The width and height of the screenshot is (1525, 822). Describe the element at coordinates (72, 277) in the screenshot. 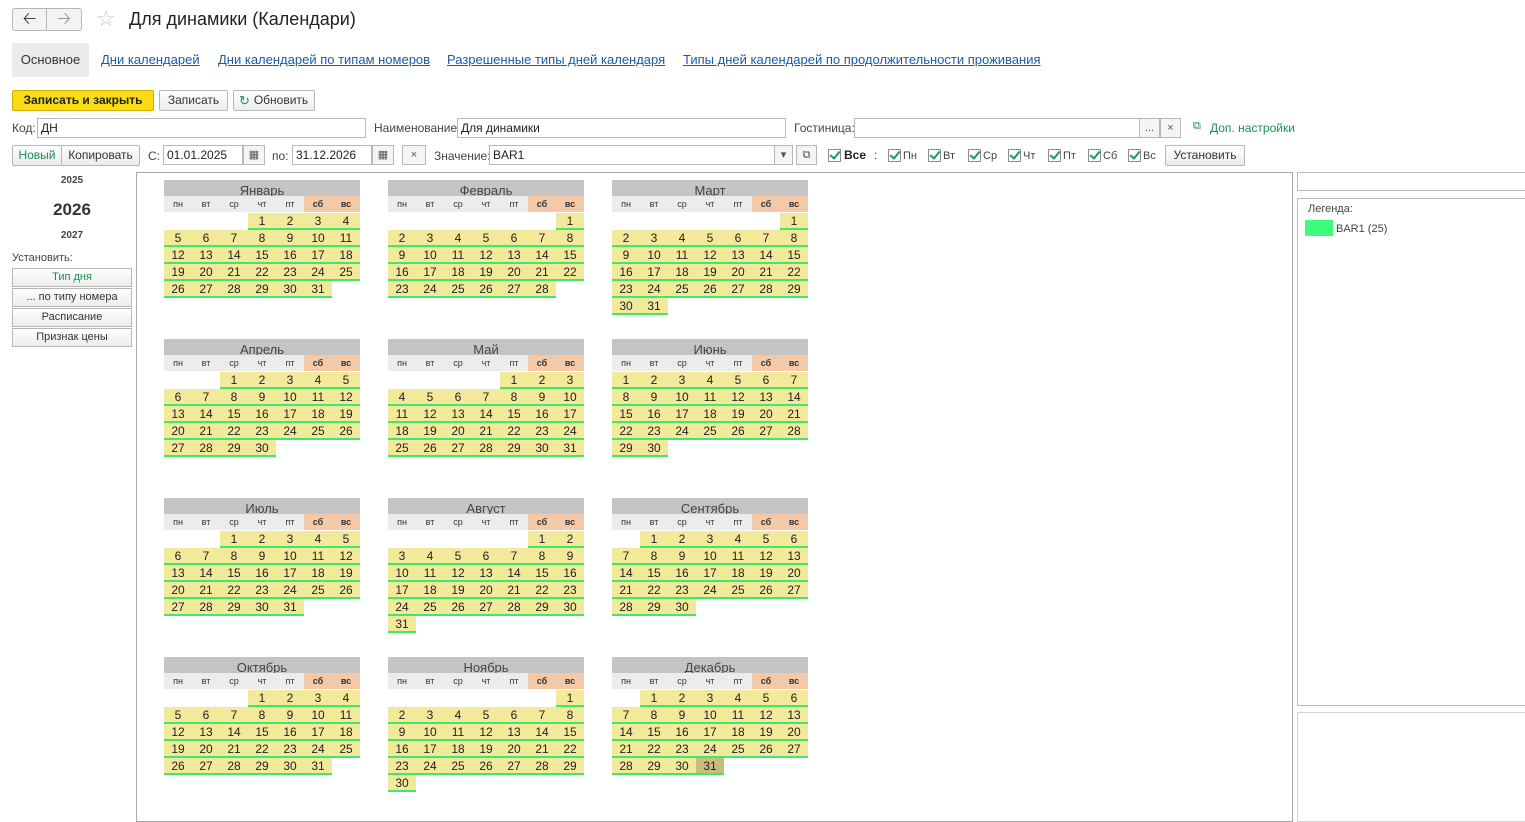

I see `set-day-type-button: Тип дня` at that location.